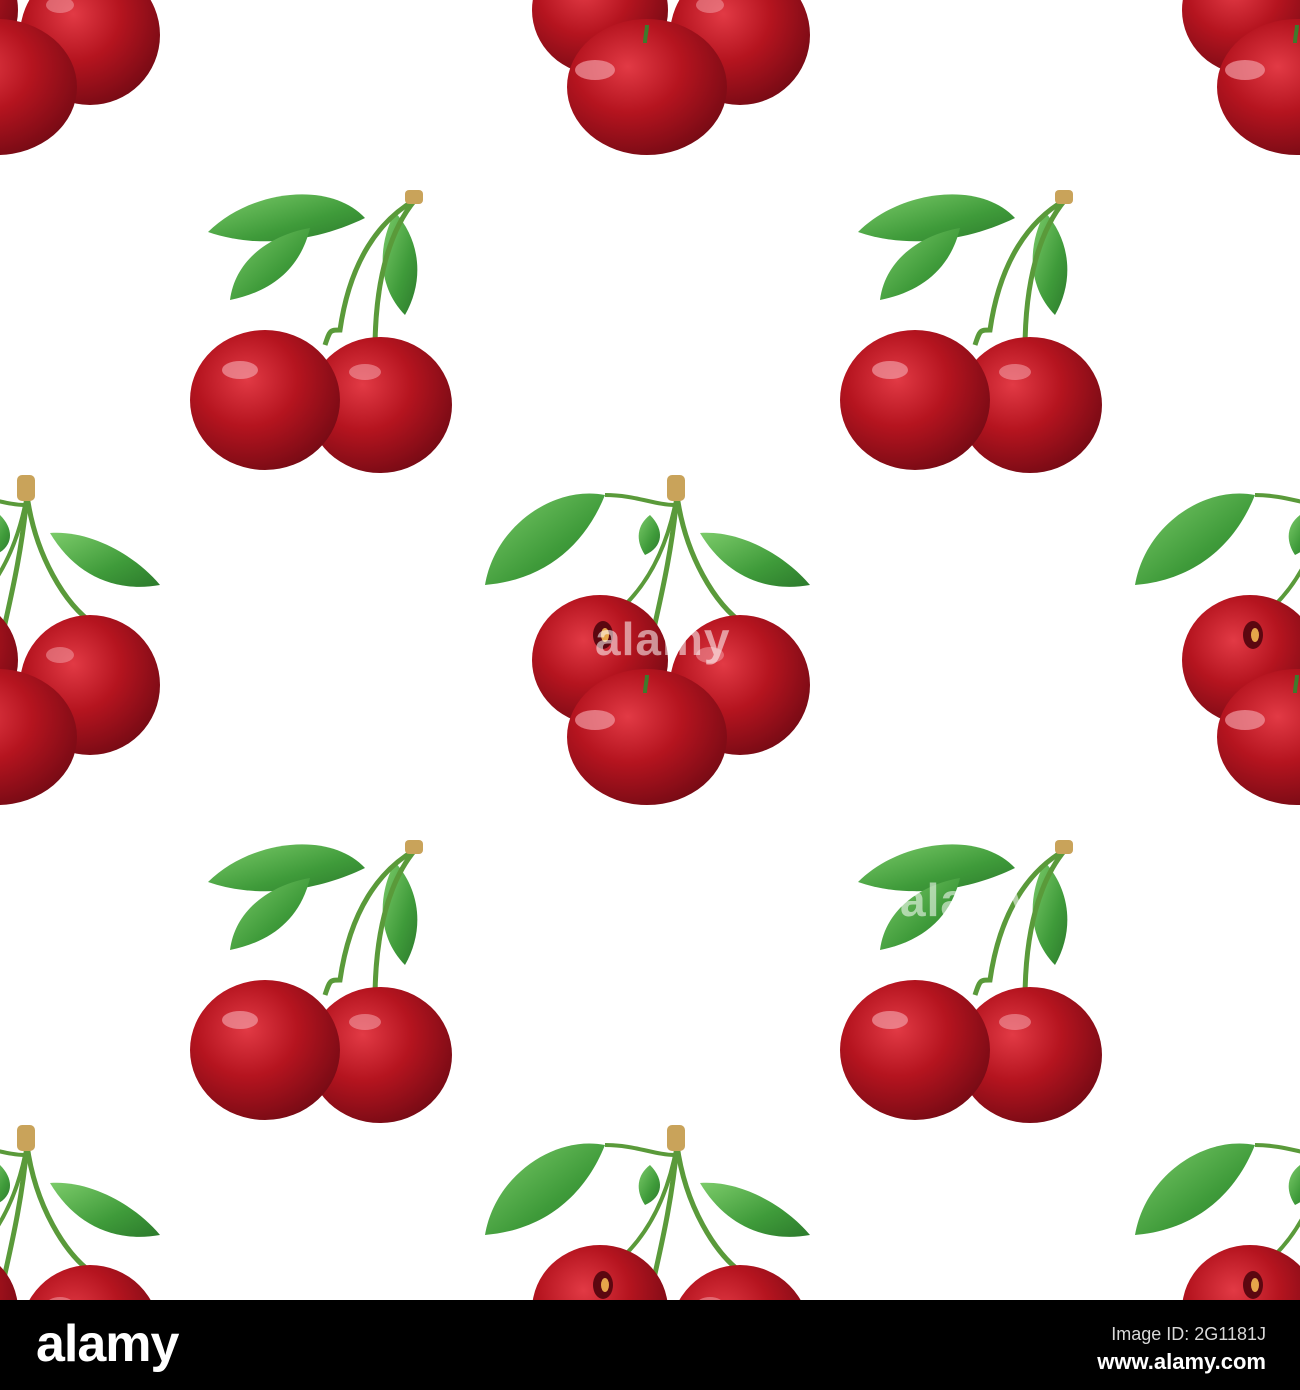  Describe the element at coordinates (1217, 77) in the screenshot. I see `cherry-triple-top-right` at that location.